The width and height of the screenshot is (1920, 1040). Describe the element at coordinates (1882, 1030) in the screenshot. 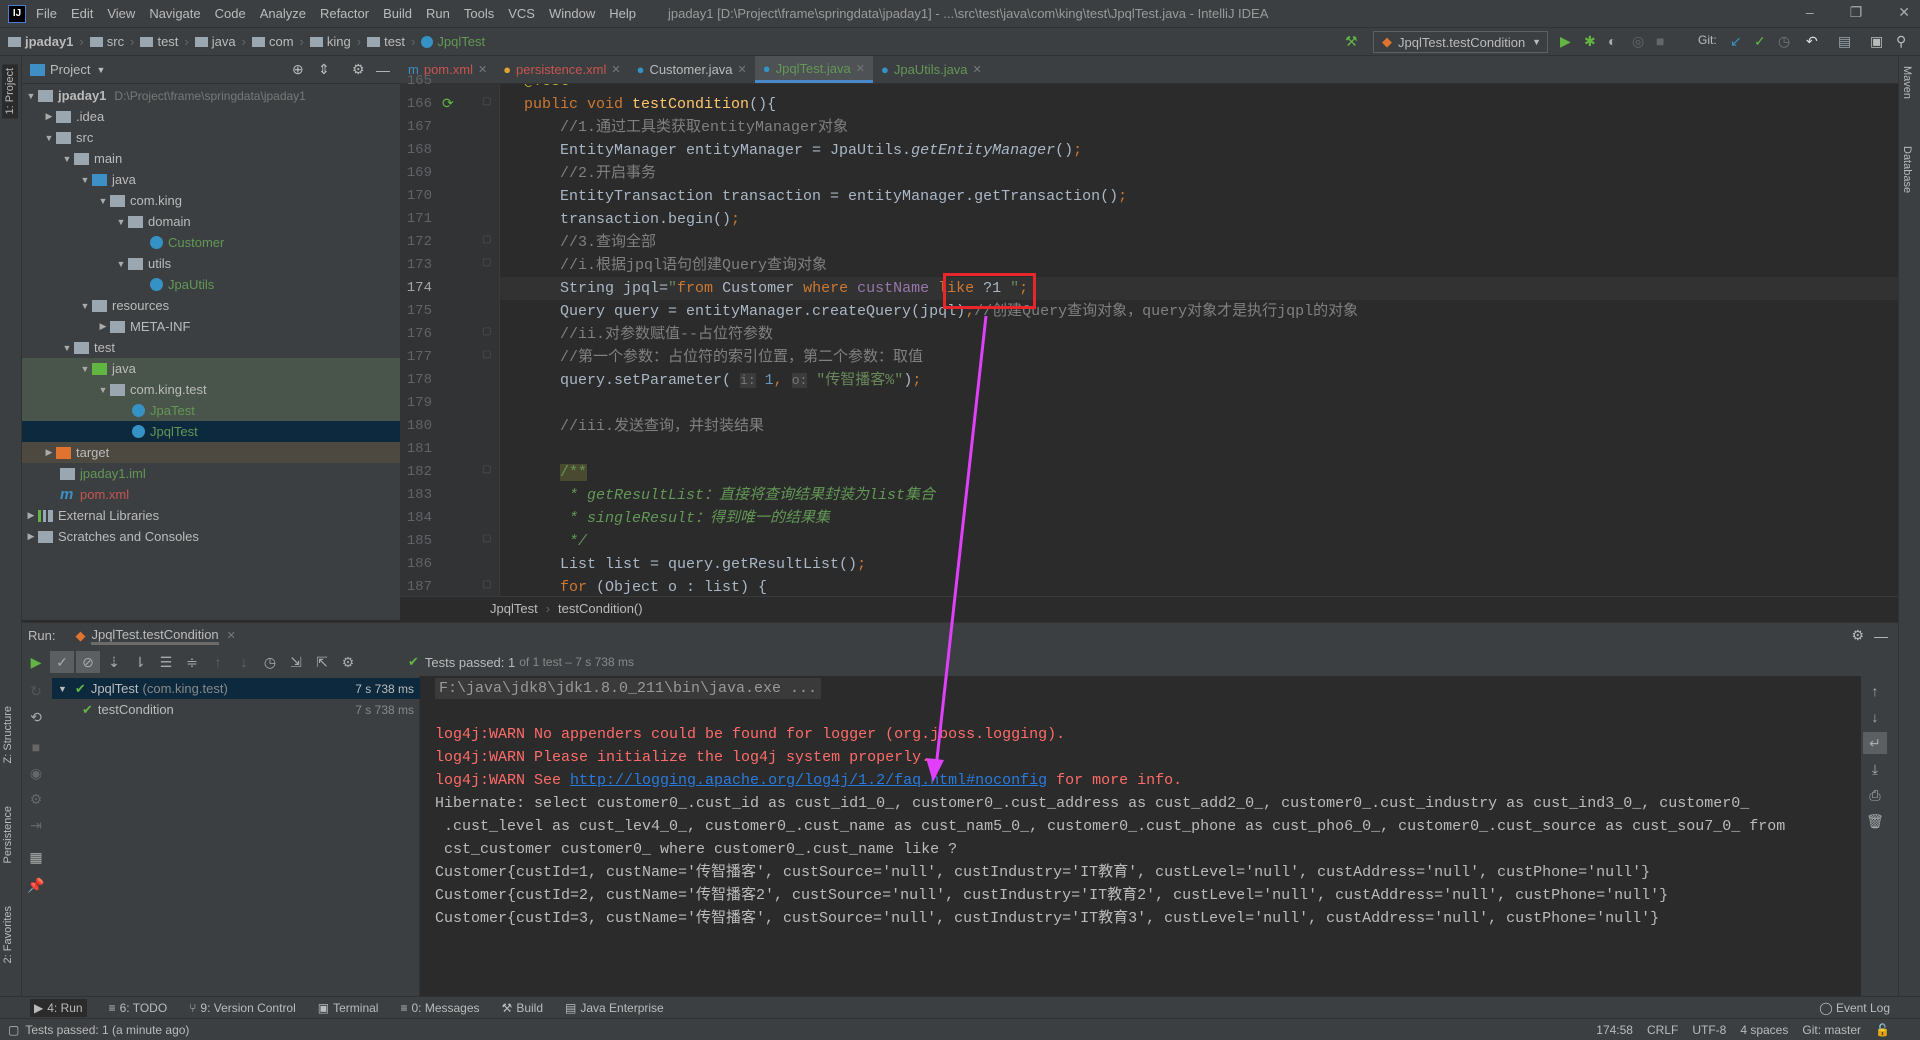

I see `lock-icon: 🔓` at that location.